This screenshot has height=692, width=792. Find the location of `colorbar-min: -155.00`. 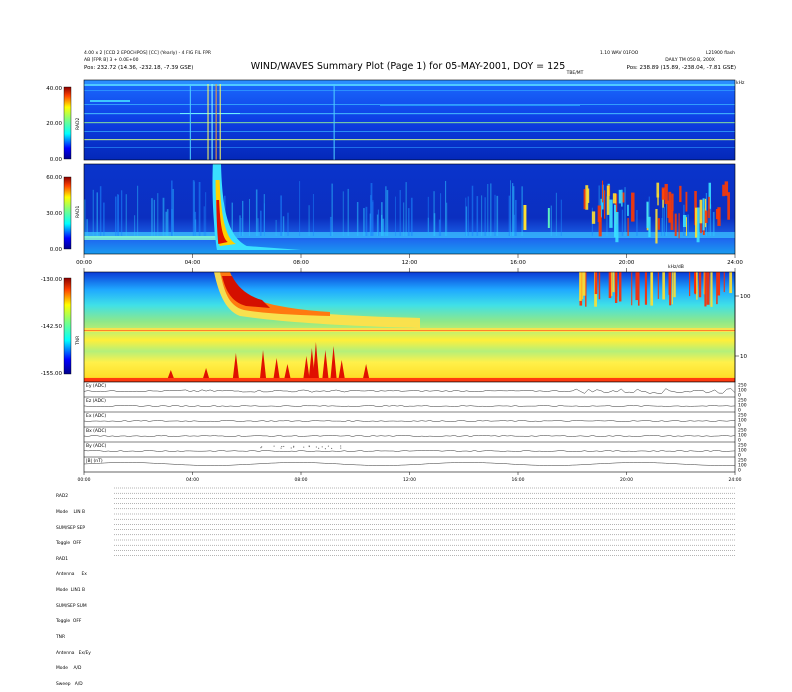

colorbar-min: -155.00 is located at coordinates (52, 374).